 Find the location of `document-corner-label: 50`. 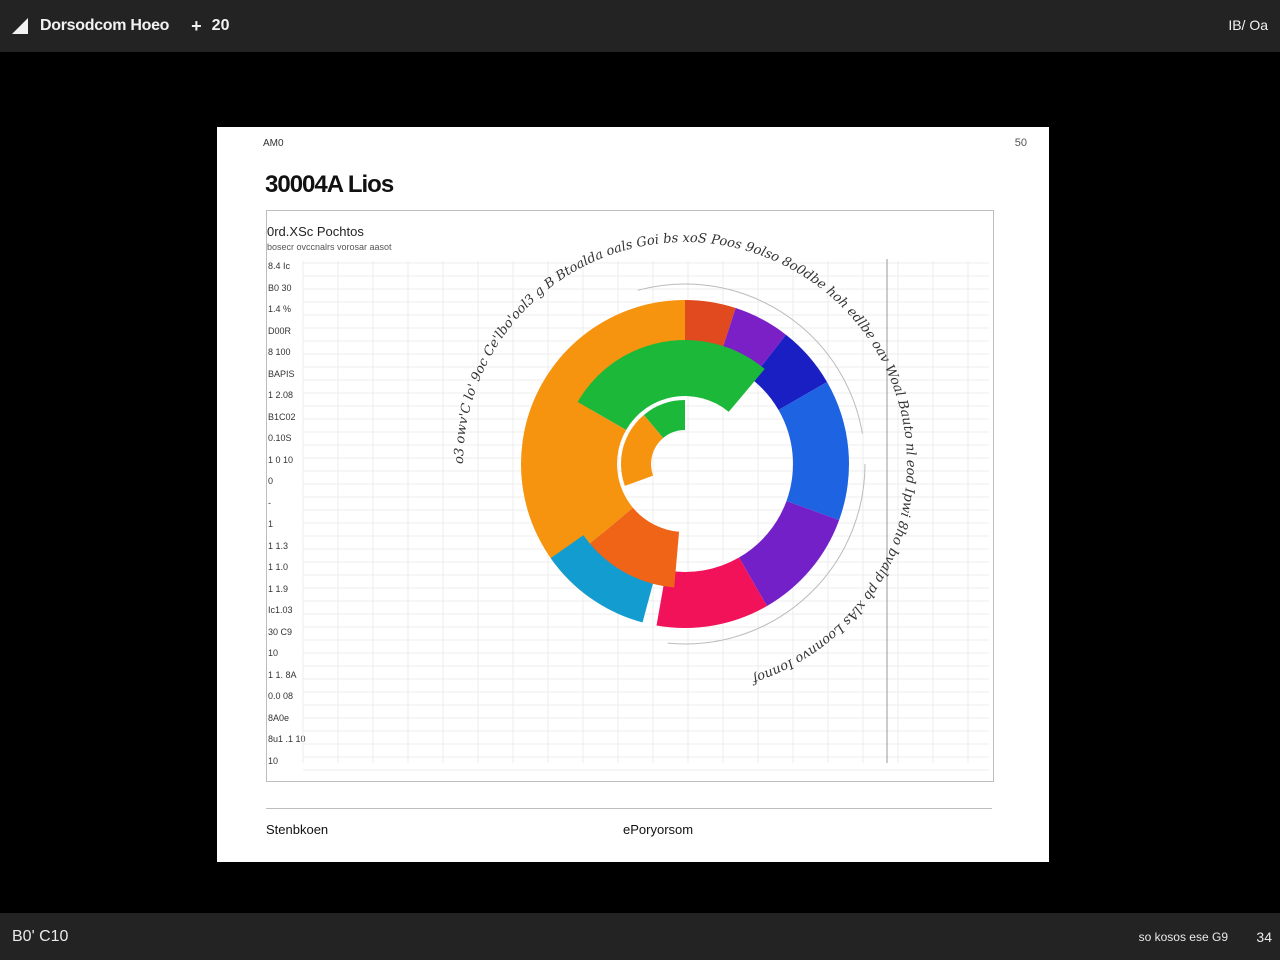

document-corner-label: 50 is located at coordinates (1020, 143).